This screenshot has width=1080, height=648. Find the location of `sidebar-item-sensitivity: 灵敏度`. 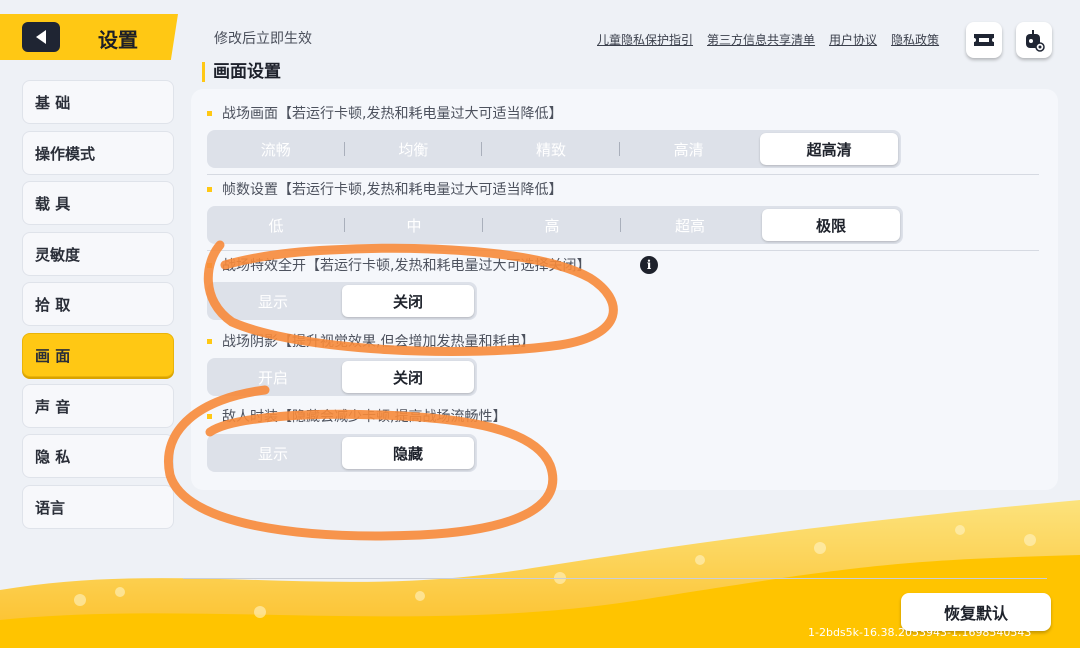

sidebar-item-sensitivity: 灵敏度 is located at coordinates (98, 254).